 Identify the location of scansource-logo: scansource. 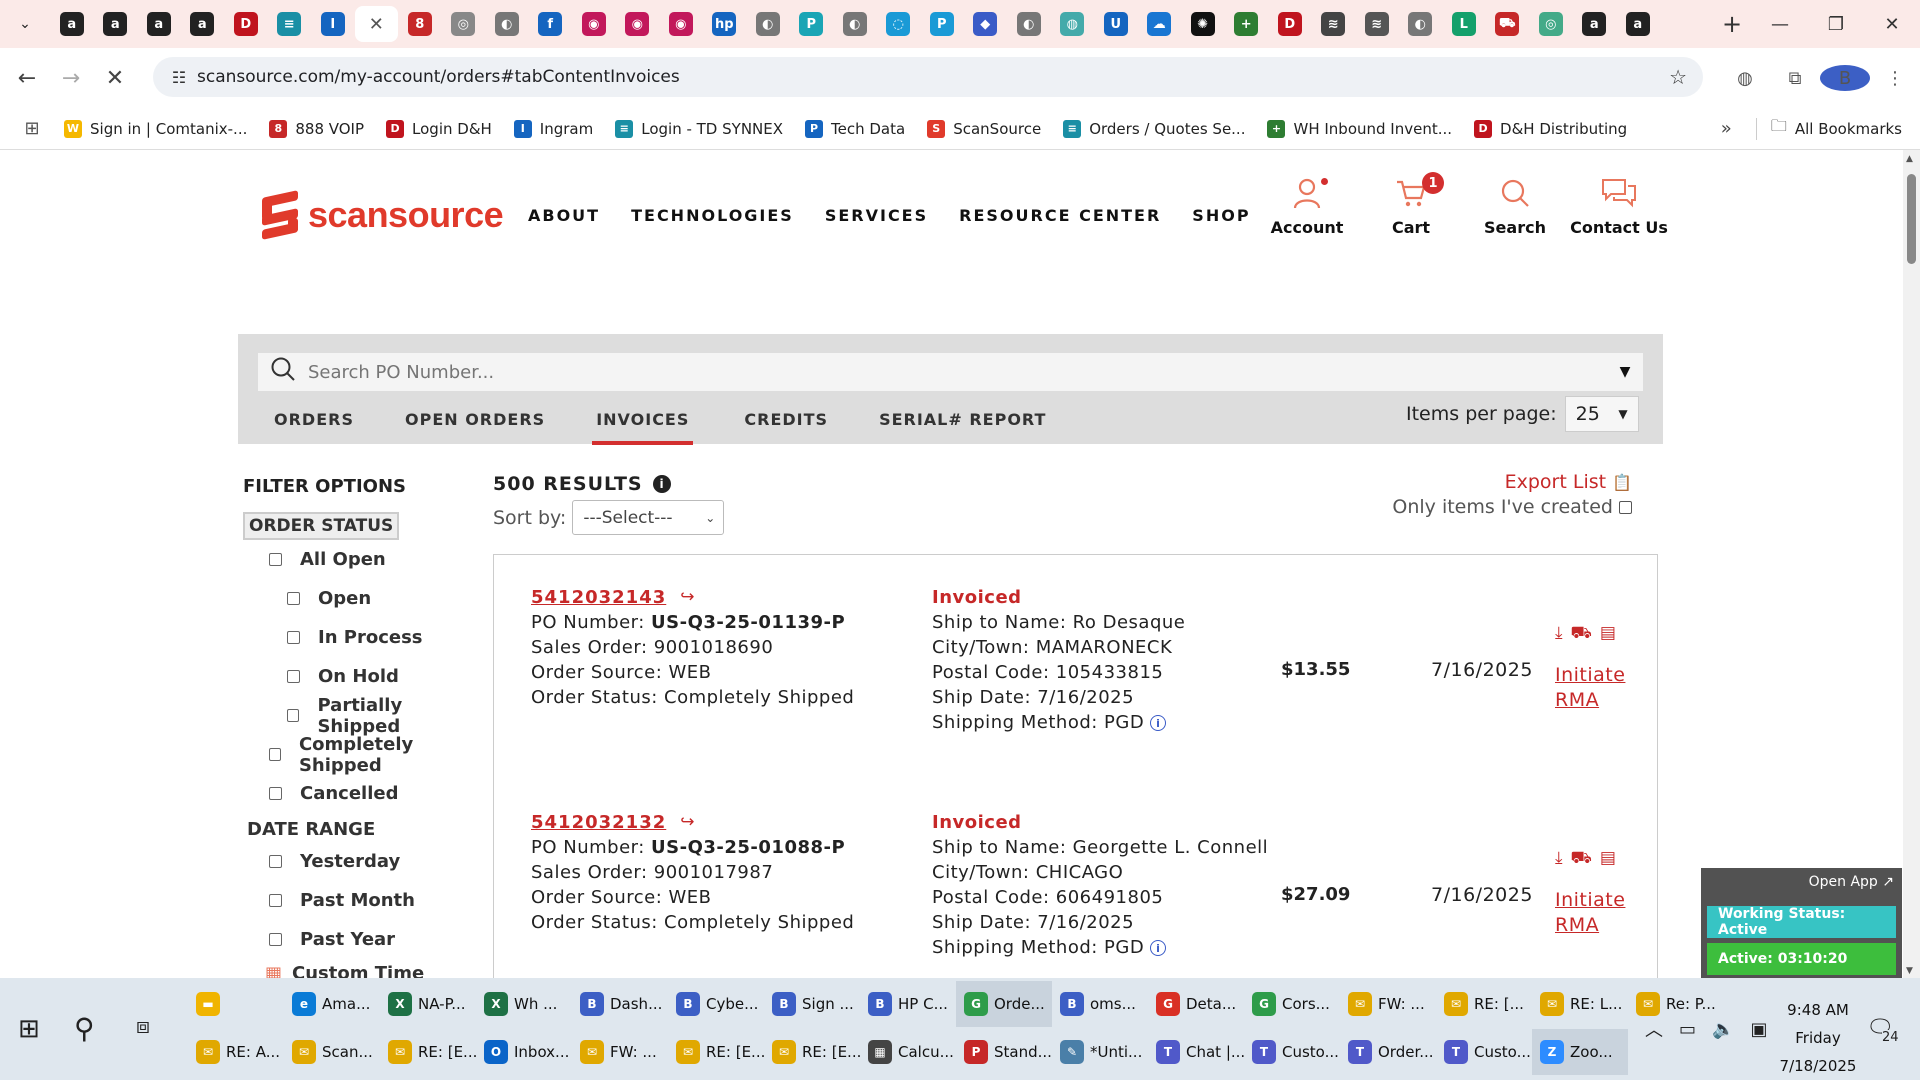
(382, 215).